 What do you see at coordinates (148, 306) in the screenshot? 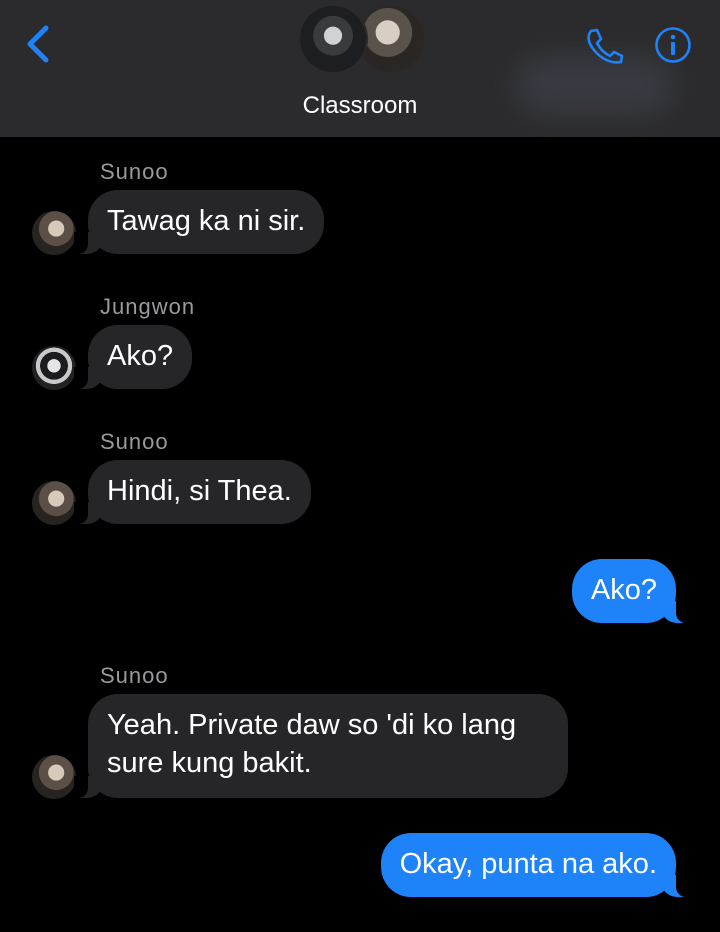
I see `sender-name: Jungwon` at bounding box center [148, 306].